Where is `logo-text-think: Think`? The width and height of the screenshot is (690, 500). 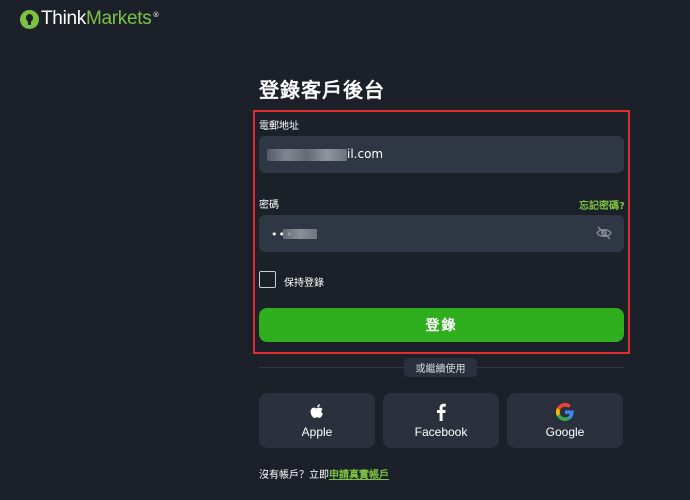
logo-text-think: Think is located at coordinates (63, 18).